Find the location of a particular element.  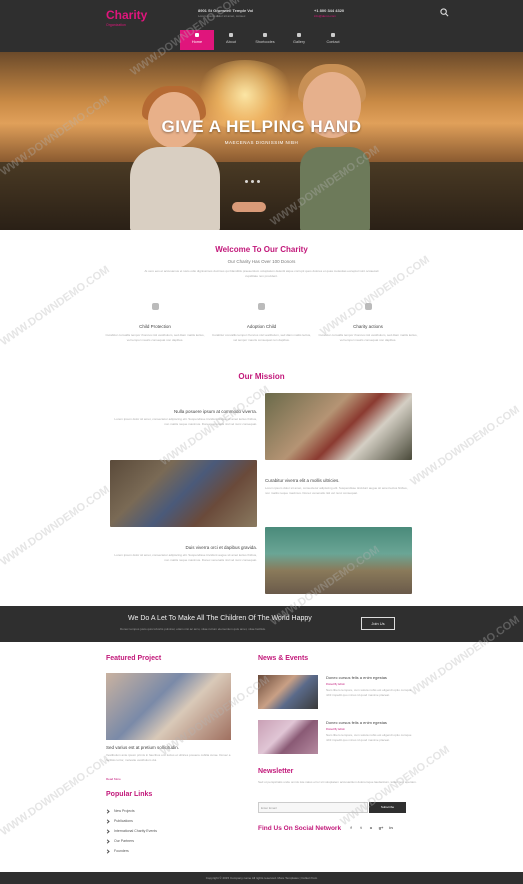

subscribe-button: Subscribe is located at coordinates (387, 807).